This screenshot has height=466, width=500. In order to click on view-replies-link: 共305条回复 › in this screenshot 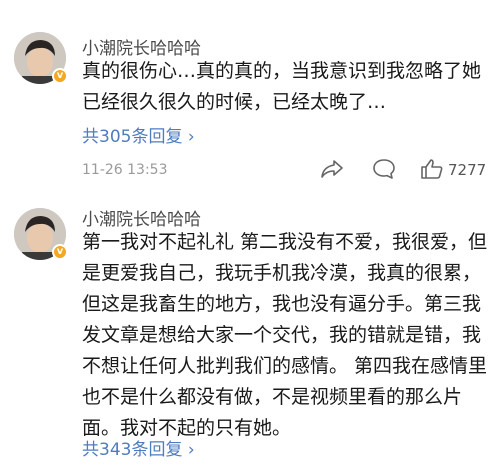, I will do `click(138, 134)`.